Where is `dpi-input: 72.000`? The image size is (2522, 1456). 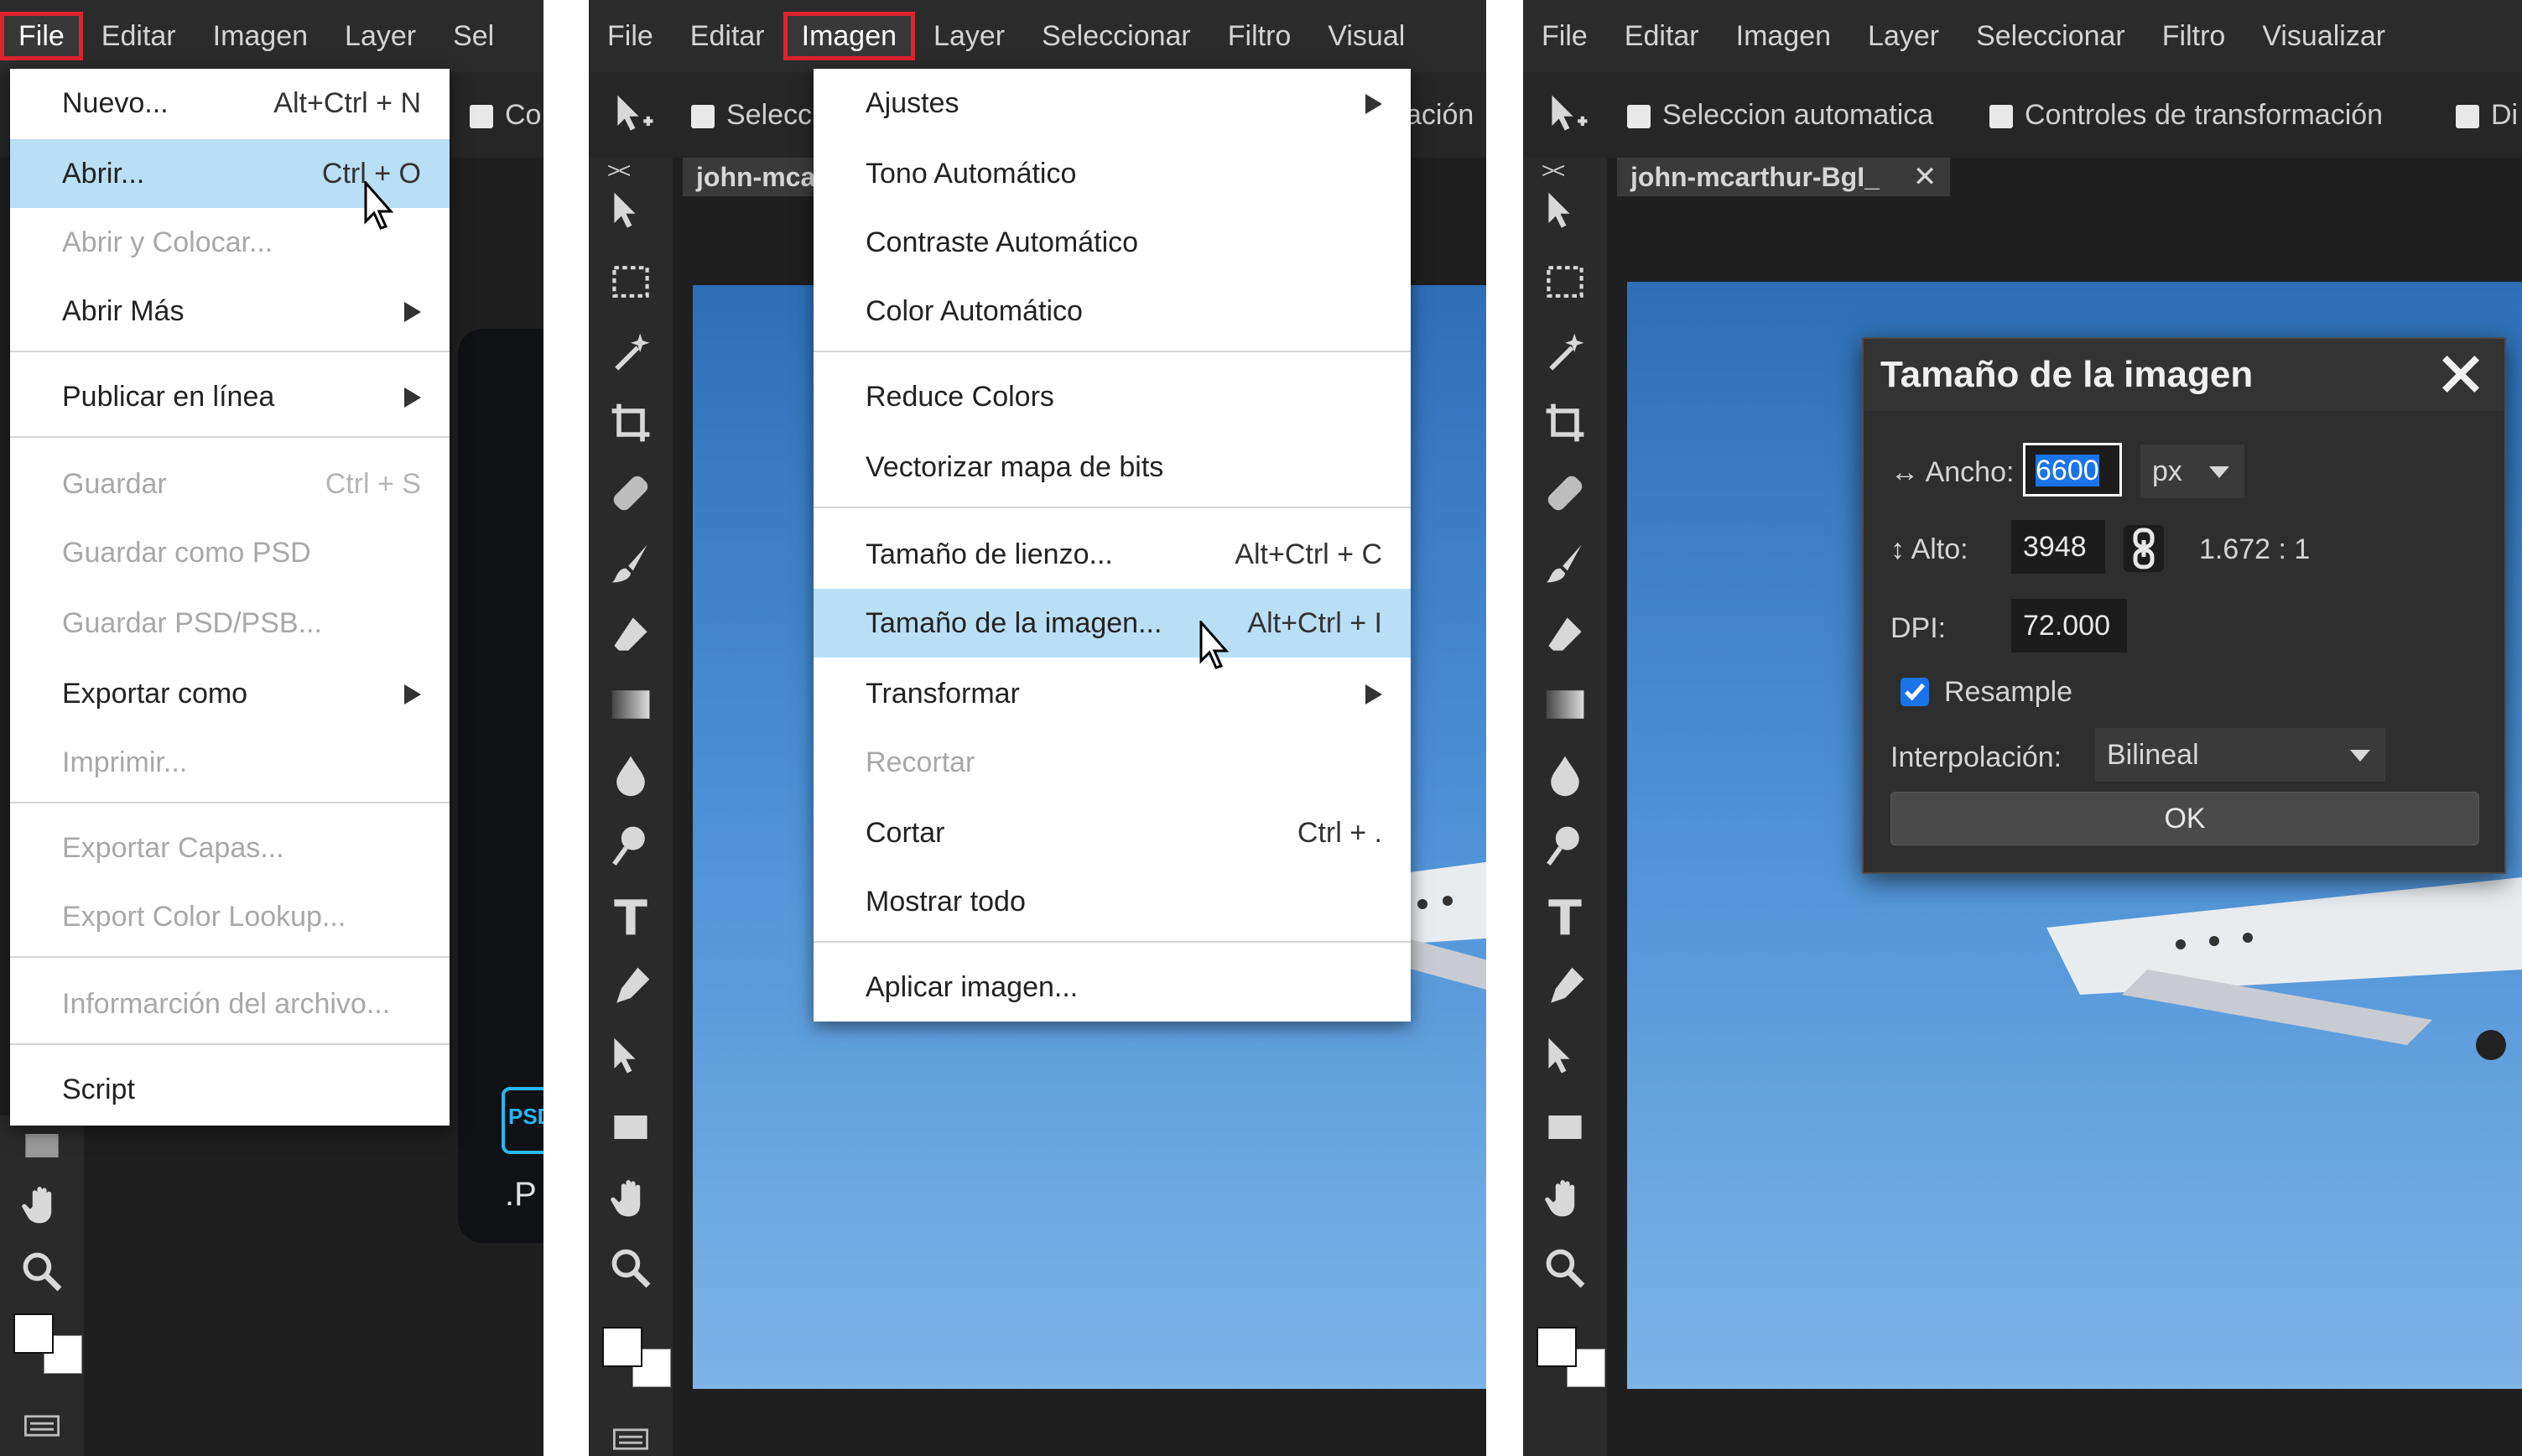
dpi-input: 72.000 is located at coordinates (2069, 626).